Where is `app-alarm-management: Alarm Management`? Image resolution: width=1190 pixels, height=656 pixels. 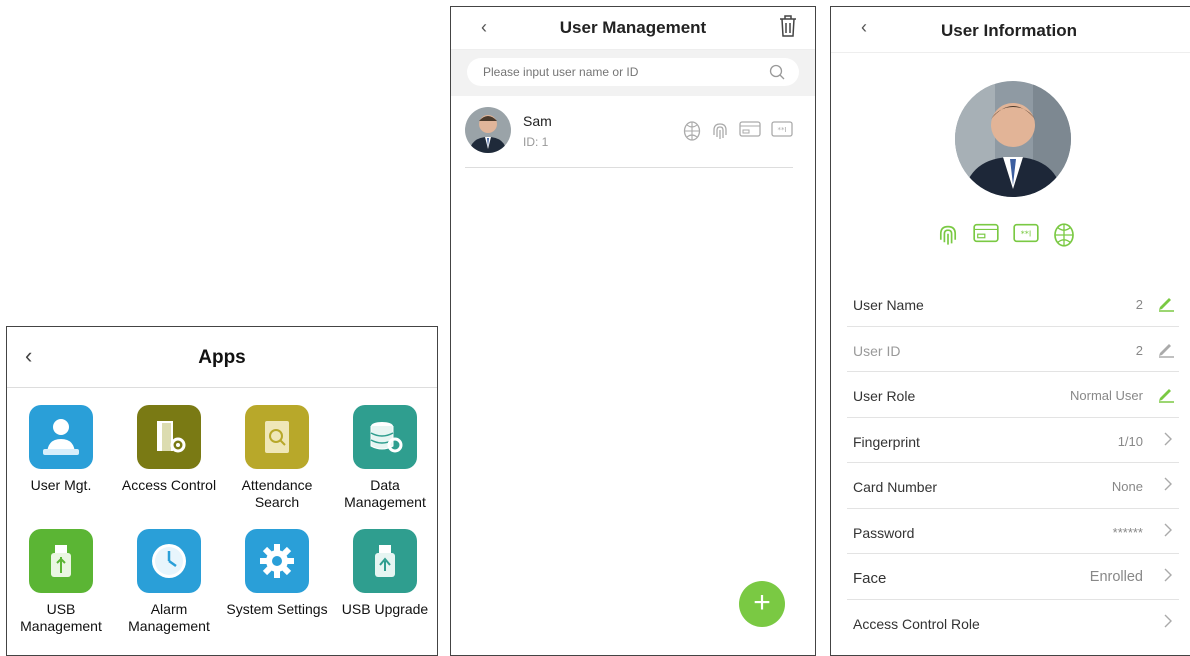 app-alarm-management: Alarm Management is located at coordinates (169, 582).